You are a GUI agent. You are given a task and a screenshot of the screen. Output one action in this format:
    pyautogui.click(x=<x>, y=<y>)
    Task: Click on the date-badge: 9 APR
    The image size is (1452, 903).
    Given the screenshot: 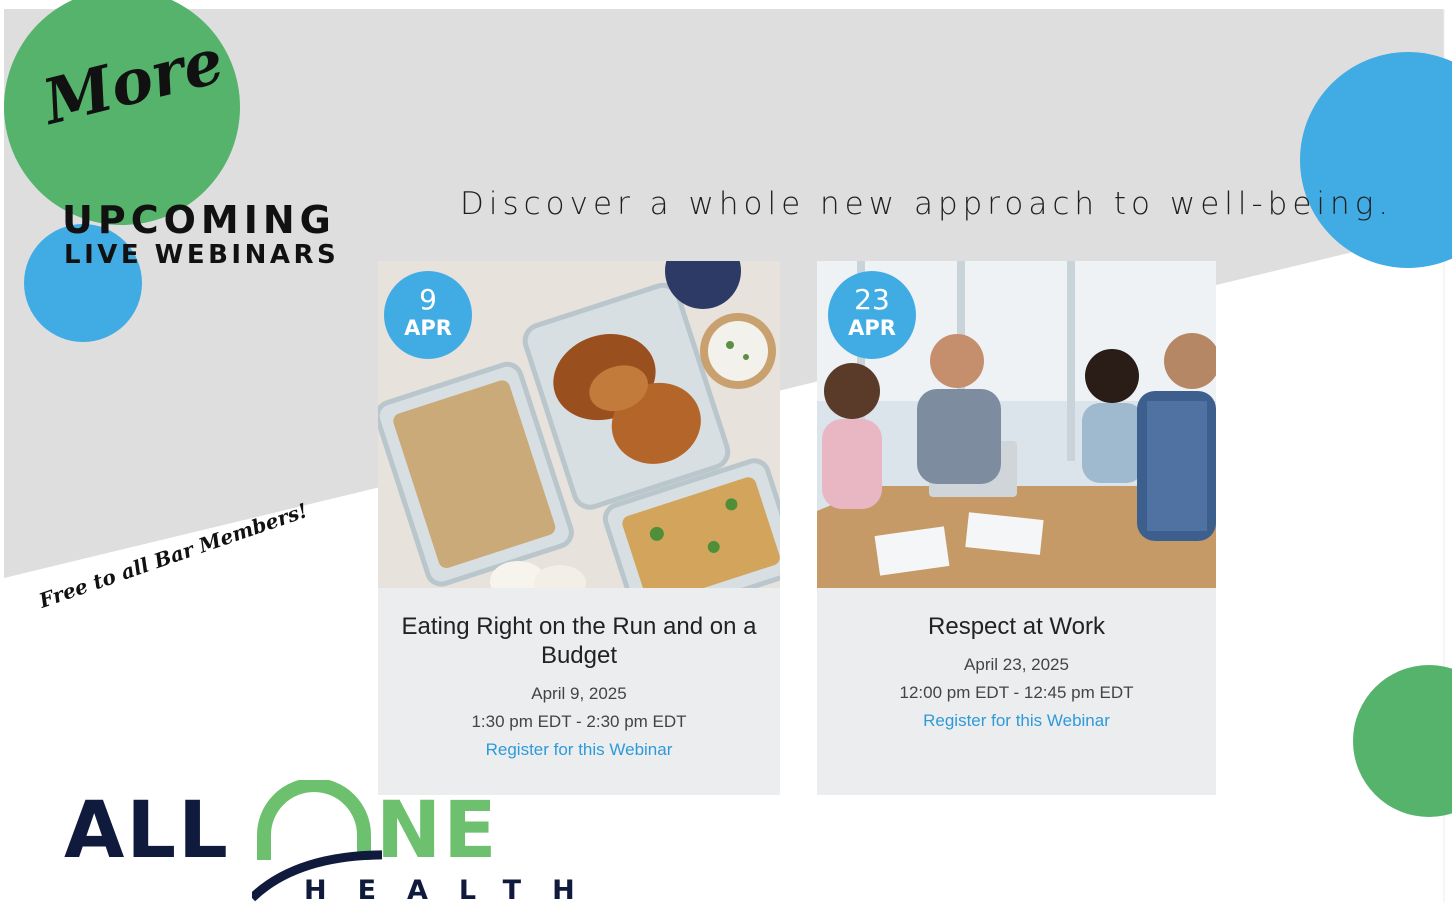 What is the action you would take?
    pyautogui.click(x=428, y=315)
    